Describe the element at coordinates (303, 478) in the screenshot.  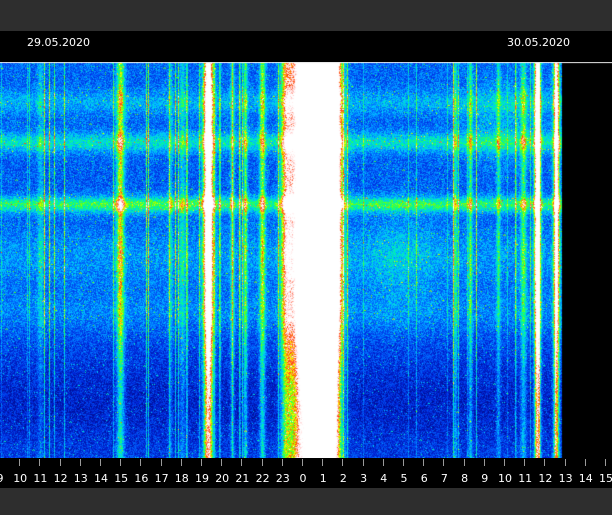
I see `x-tick-label: 0` at that location.